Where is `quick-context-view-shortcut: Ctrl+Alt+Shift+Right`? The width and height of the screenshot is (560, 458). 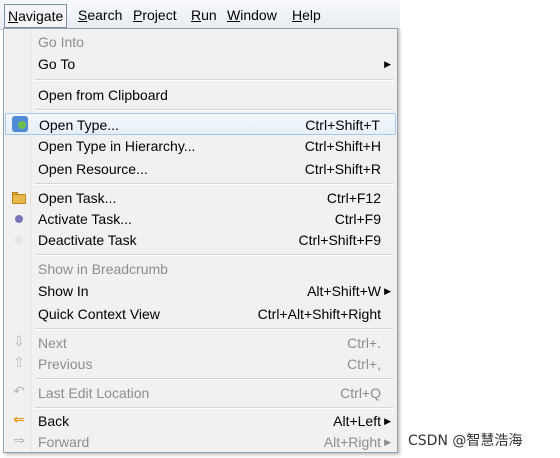
quick-context-view-shortcut: Ctrl+Alt+Shift+Right is located at coordinates (319, 314).